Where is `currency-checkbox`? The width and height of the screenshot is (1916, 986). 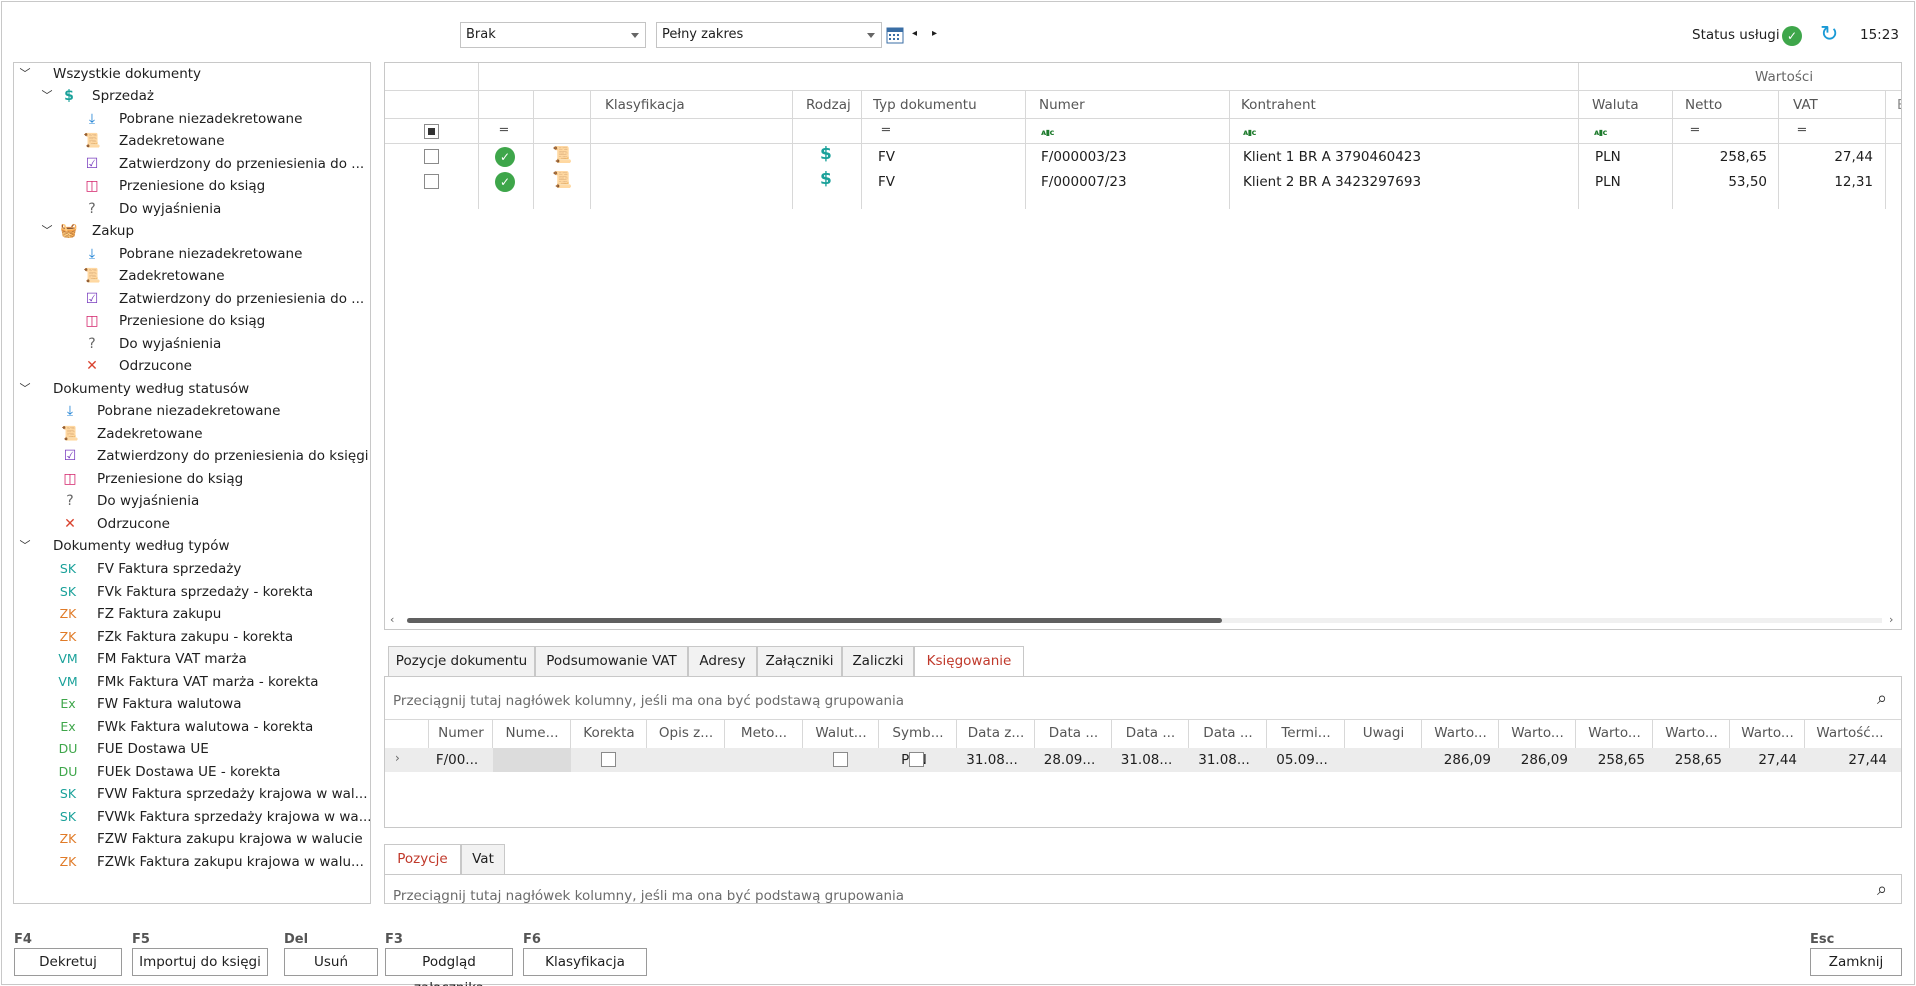 currency-checkbox is located at coordinates (916, 759).